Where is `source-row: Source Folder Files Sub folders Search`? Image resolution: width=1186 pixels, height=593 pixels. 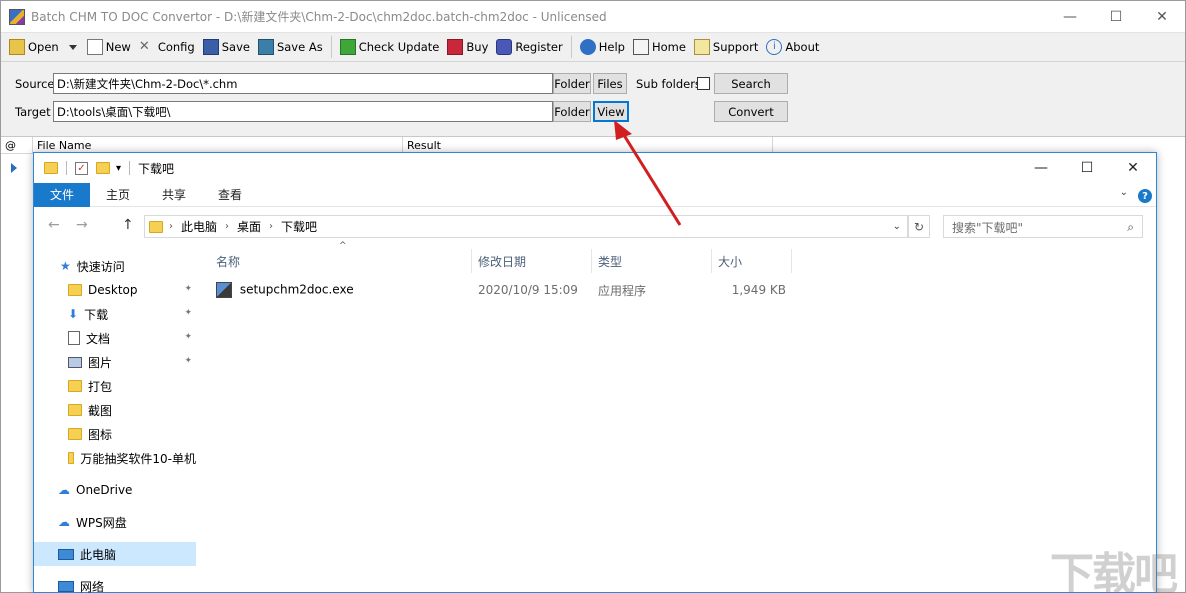
source-row: Source Folder Files Sub folders Search is located at coordinates (593, 84).